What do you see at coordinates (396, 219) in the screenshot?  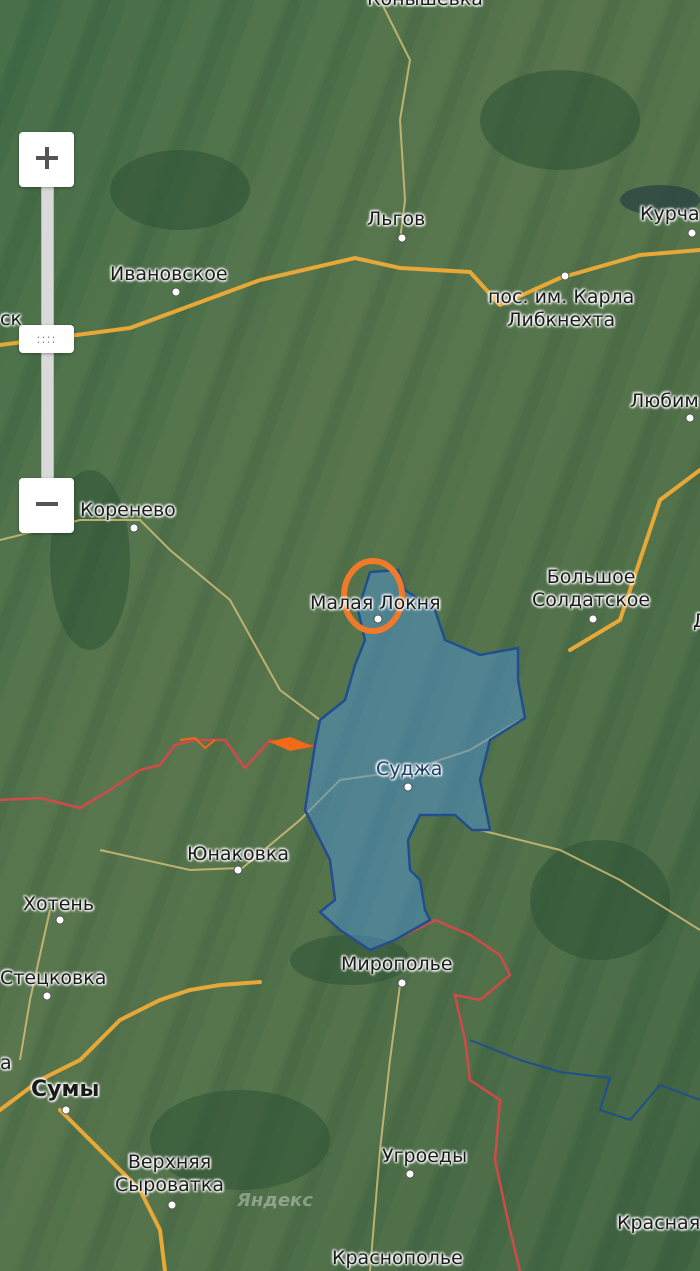 I see `place-lgov: Льгов` at bounding box center [396, 219].